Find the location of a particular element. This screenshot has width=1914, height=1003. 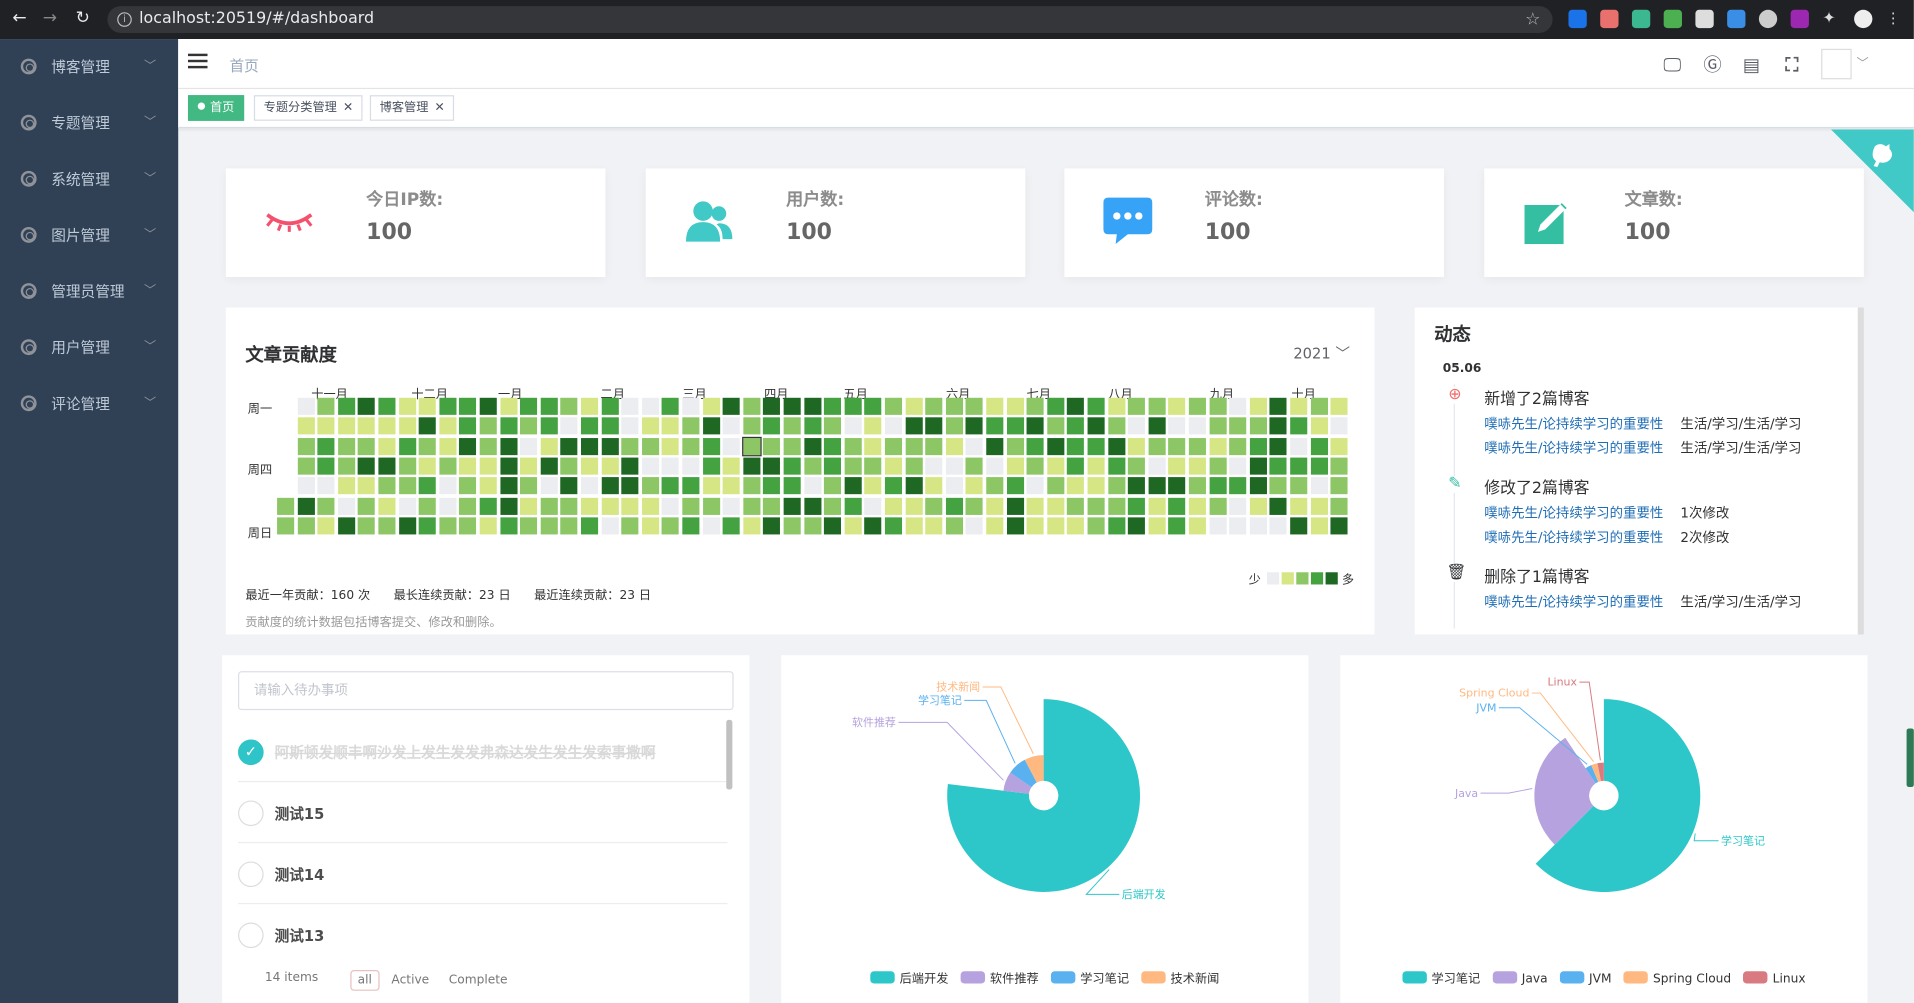

legend-item: 学习笔记 is located at coordinates (1089, 977).